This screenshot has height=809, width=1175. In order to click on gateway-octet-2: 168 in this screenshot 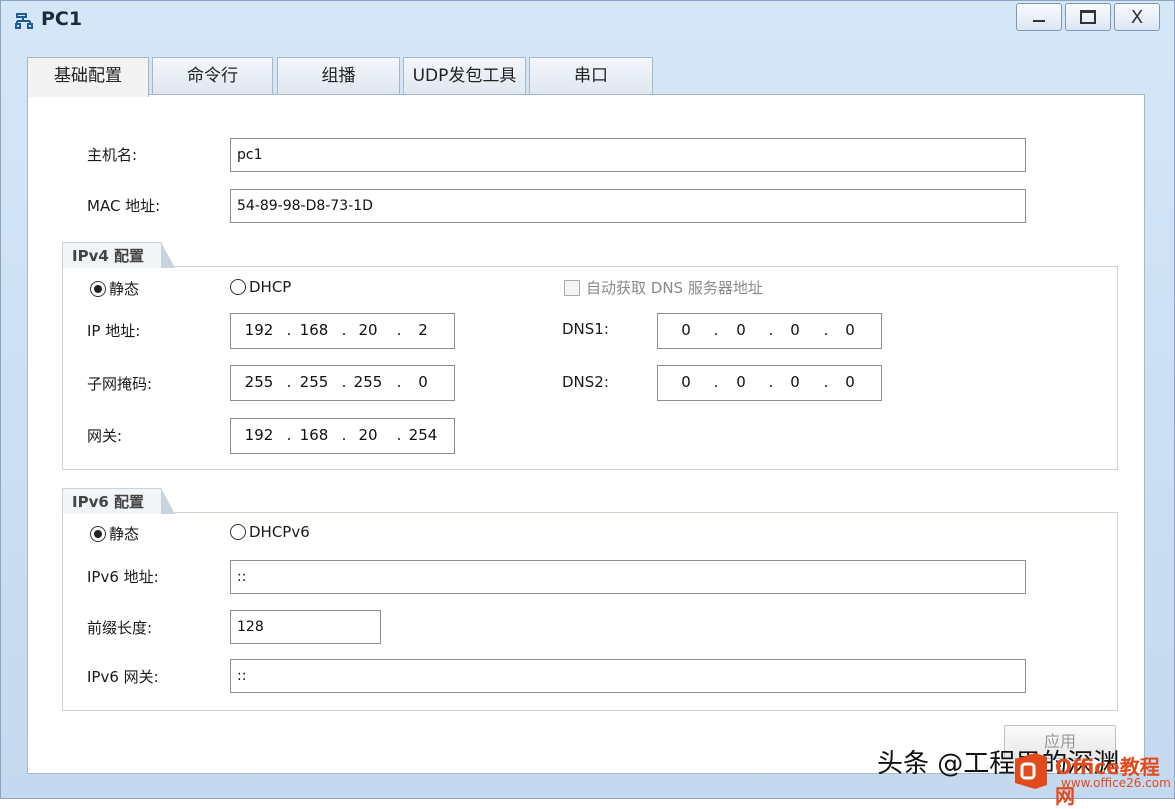, I will do `click(314, 435)`.